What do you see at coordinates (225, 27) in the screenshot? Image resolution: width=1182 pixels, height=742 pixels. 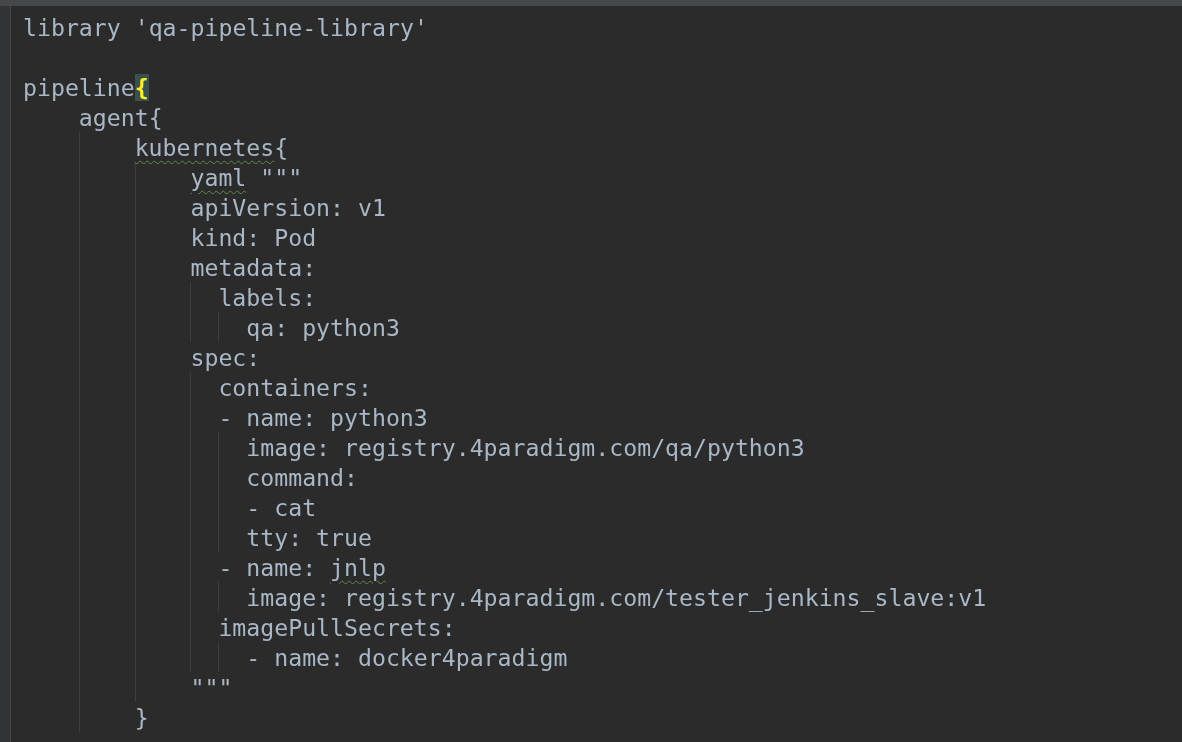 I see `code-line: library 'qa-pipeline-library'` at bounding box center [225, 27].